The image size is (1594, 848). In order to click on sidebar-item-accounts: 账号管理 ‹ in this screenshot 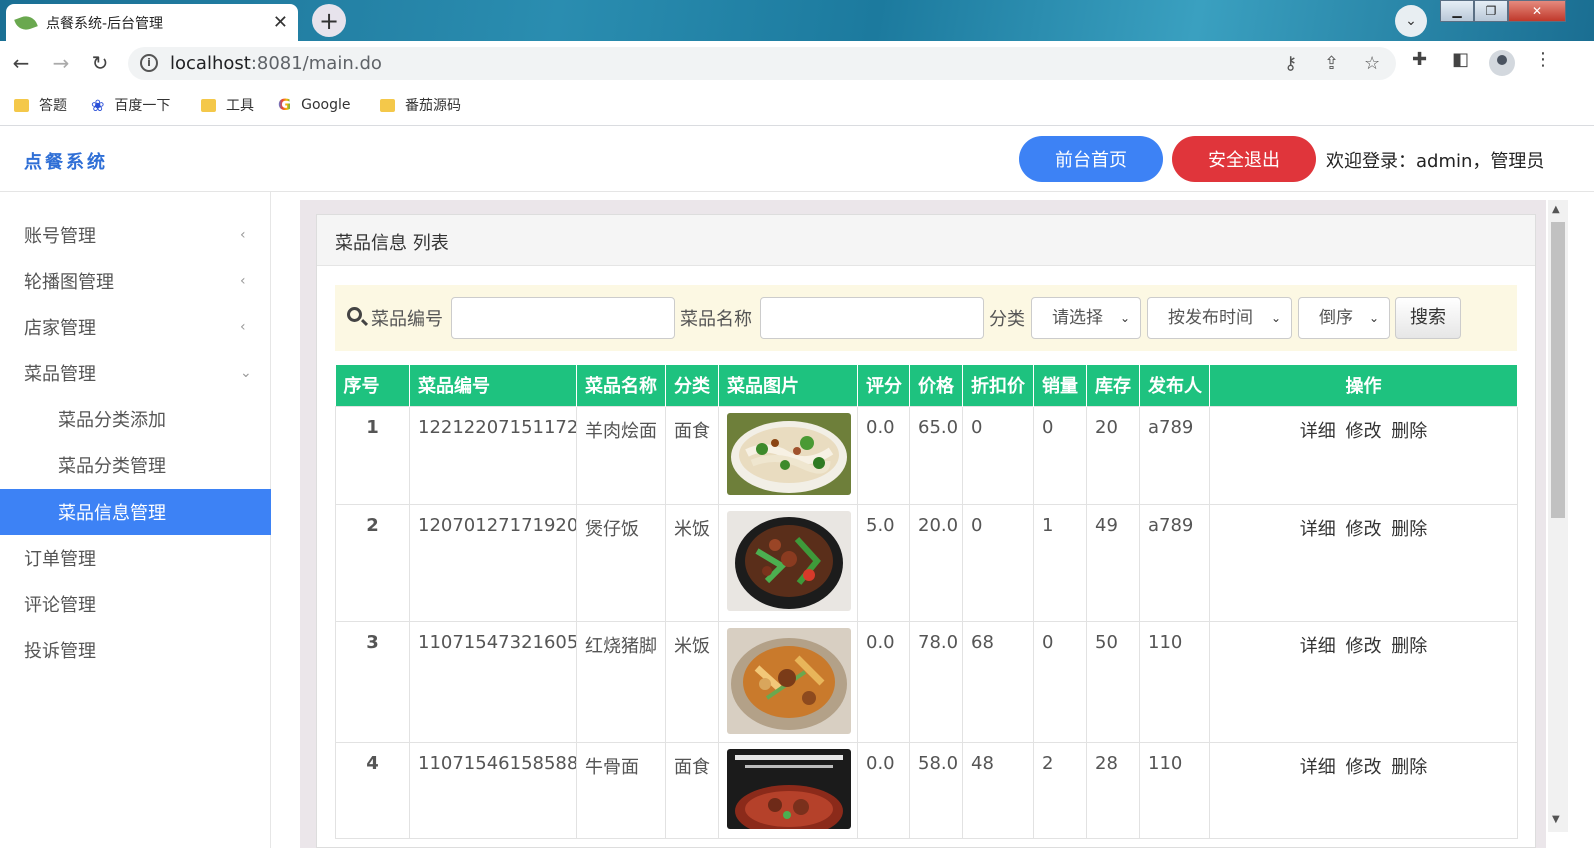, I will do `click(135, 235)`.